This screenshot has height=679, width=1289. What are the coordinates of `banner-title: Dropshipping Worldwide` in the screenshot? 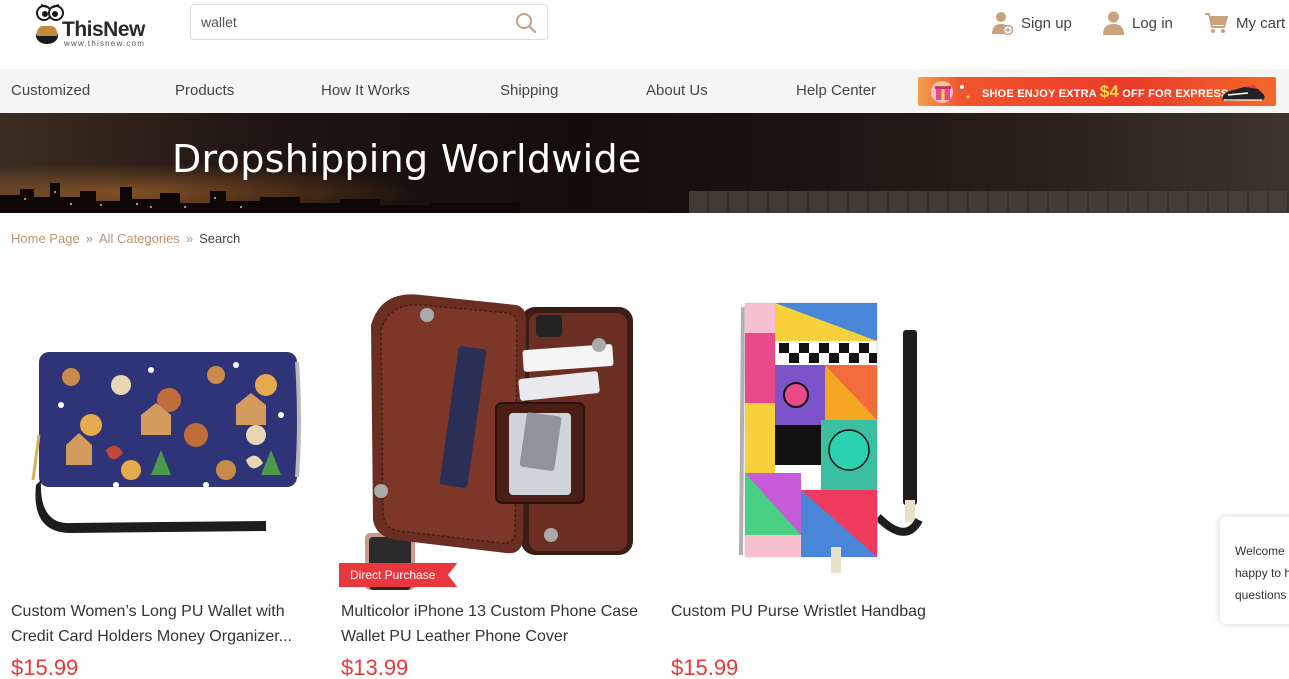 It's located at (407, 159).